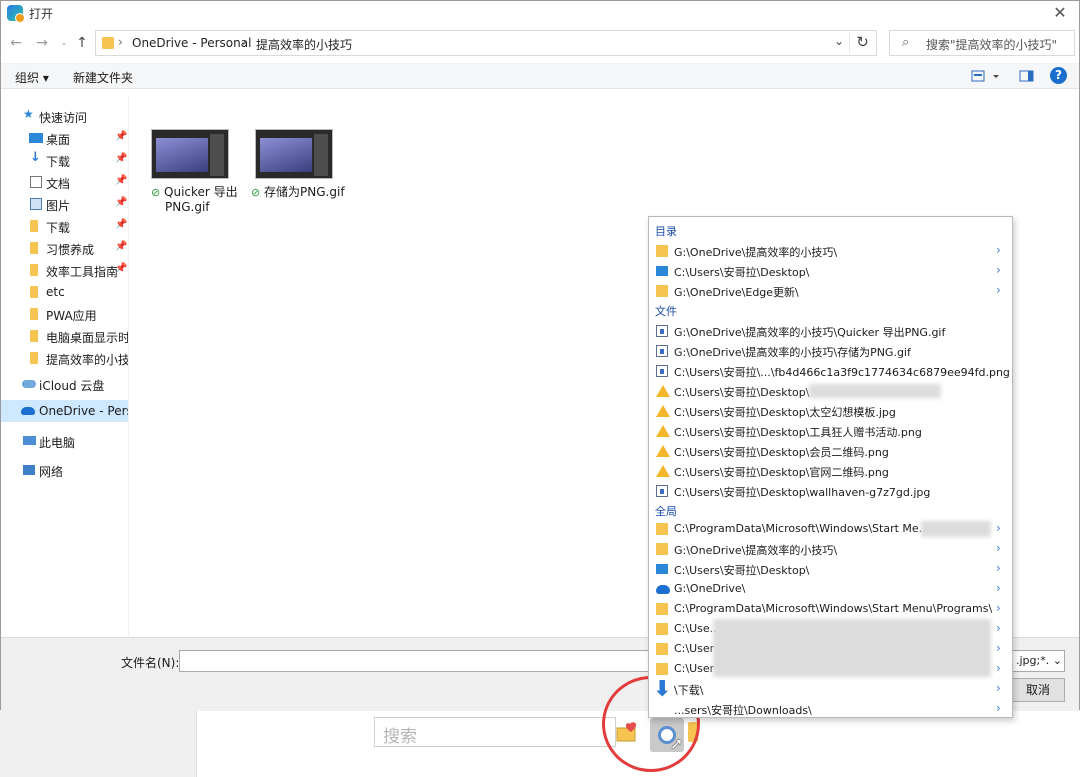 This screenshot has width=1080, height=777. I want to click on menu-item-path: C:\Users\安哥拉\Desktop\会员二维码.png, so click(781, 452).